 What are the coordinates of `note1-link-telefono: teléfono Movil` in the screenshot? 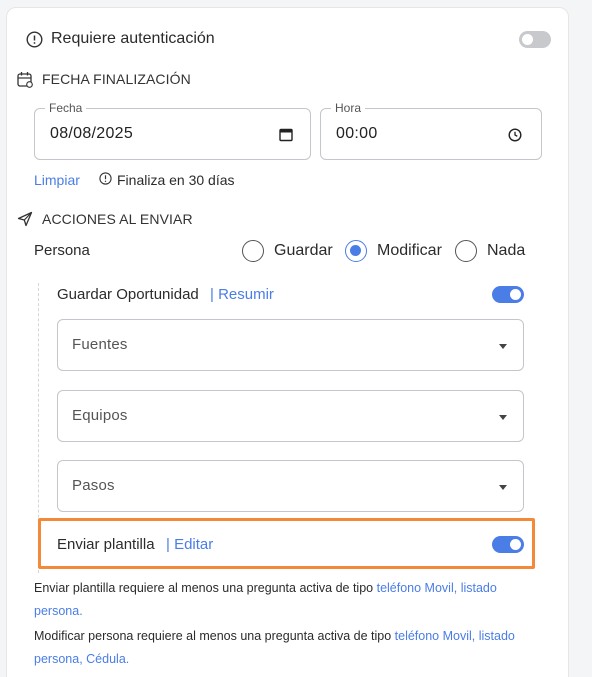 It's located at (415, 588).